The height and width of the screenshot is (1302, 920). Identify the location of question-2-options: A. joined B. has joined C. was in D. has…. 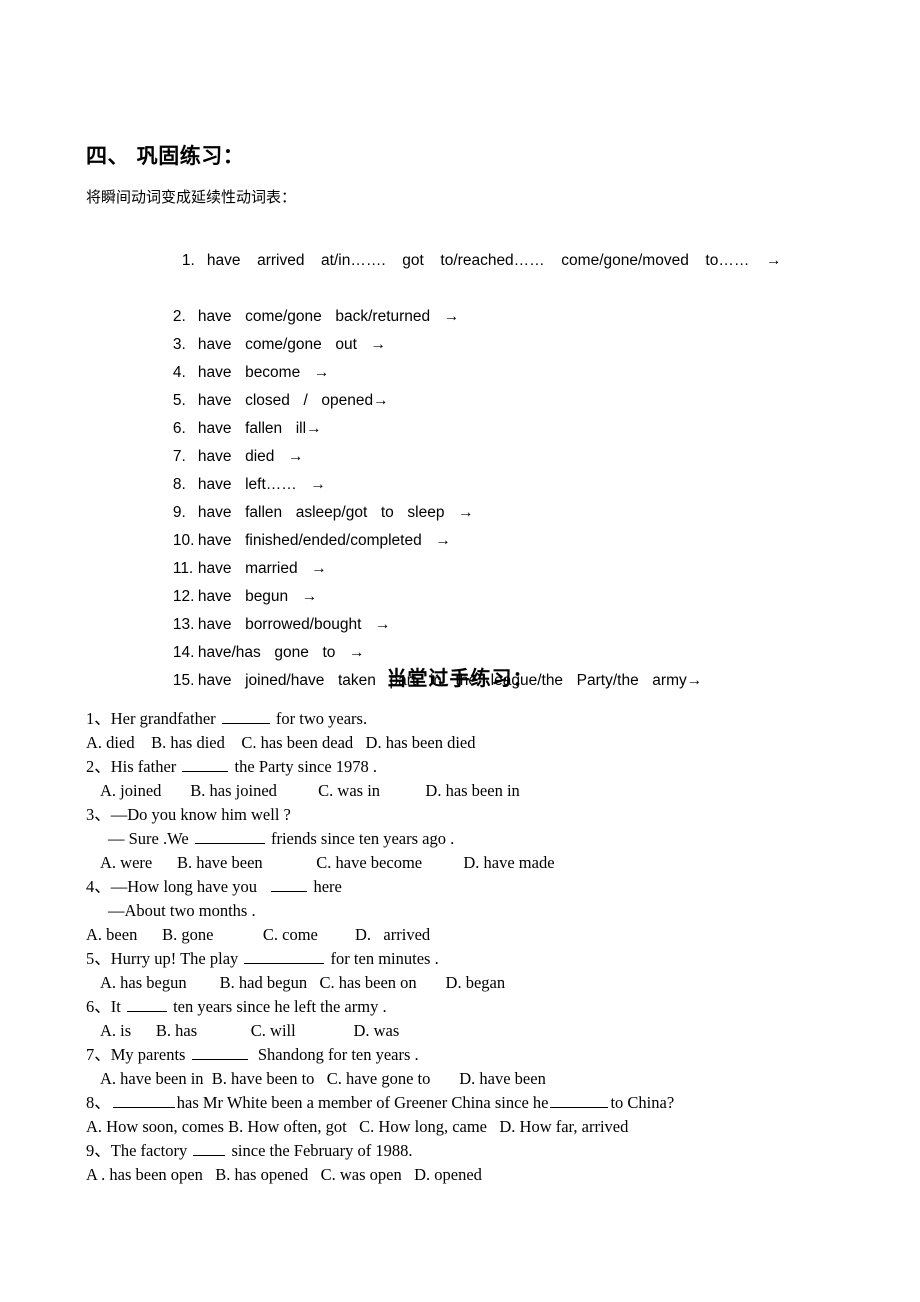
(486, 791).